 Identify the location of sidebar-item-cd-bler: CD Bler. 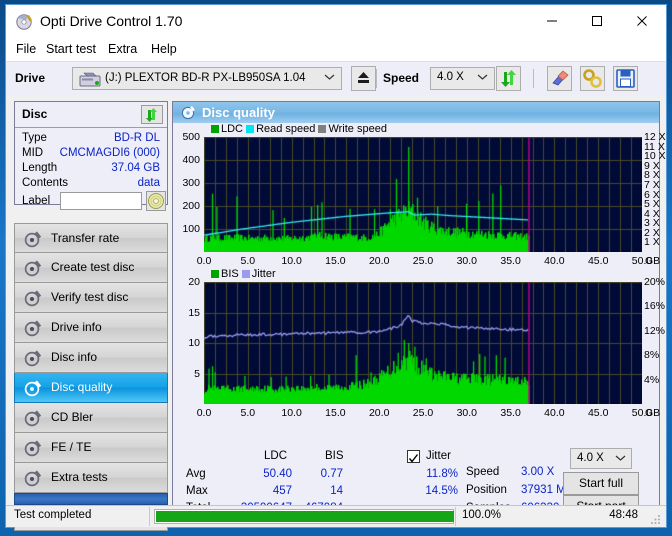
(91, 418).